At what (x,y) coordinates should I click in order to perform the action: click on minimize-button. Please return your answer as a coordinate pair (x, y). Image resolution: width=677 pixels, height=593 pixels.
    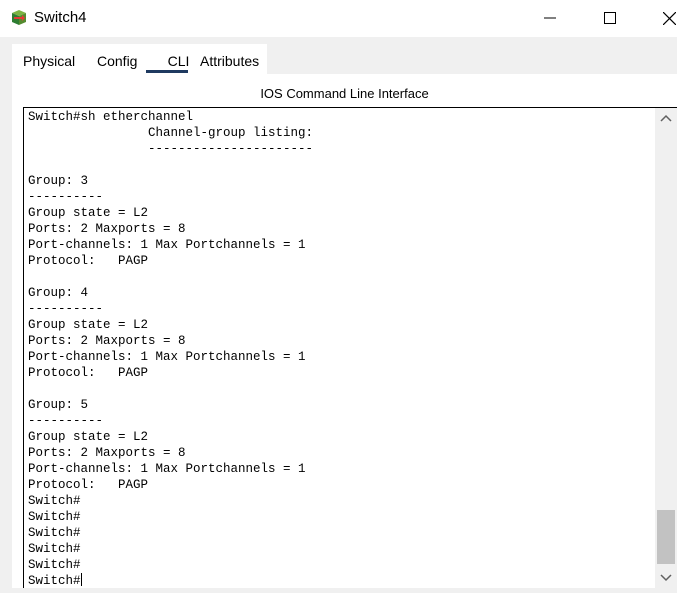
    Looking at the image, I should click on (551, 18).